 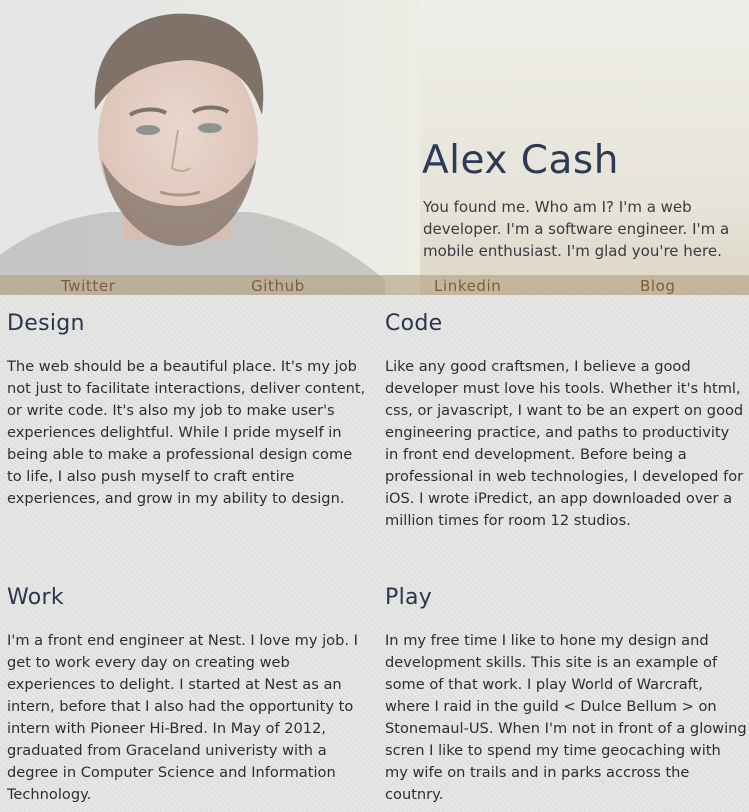 I want to click on section-heading-code: Code, so click(x=414, y=323).